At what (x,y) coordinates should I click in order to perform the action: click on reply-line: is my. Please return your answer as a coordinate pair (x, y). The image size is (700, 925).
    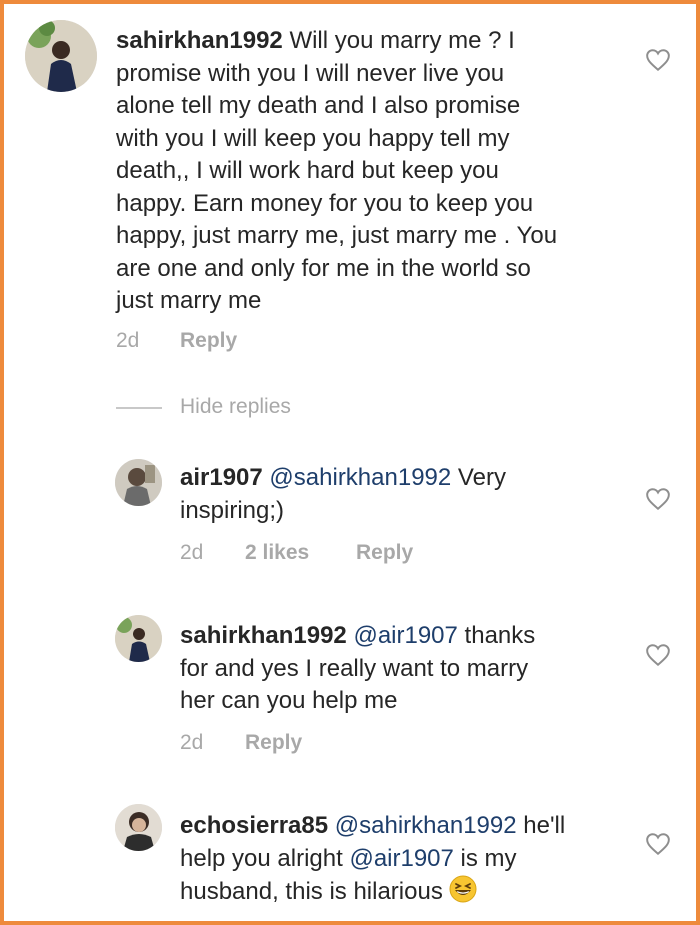
    Looking at the image, I should click on (485, 858).